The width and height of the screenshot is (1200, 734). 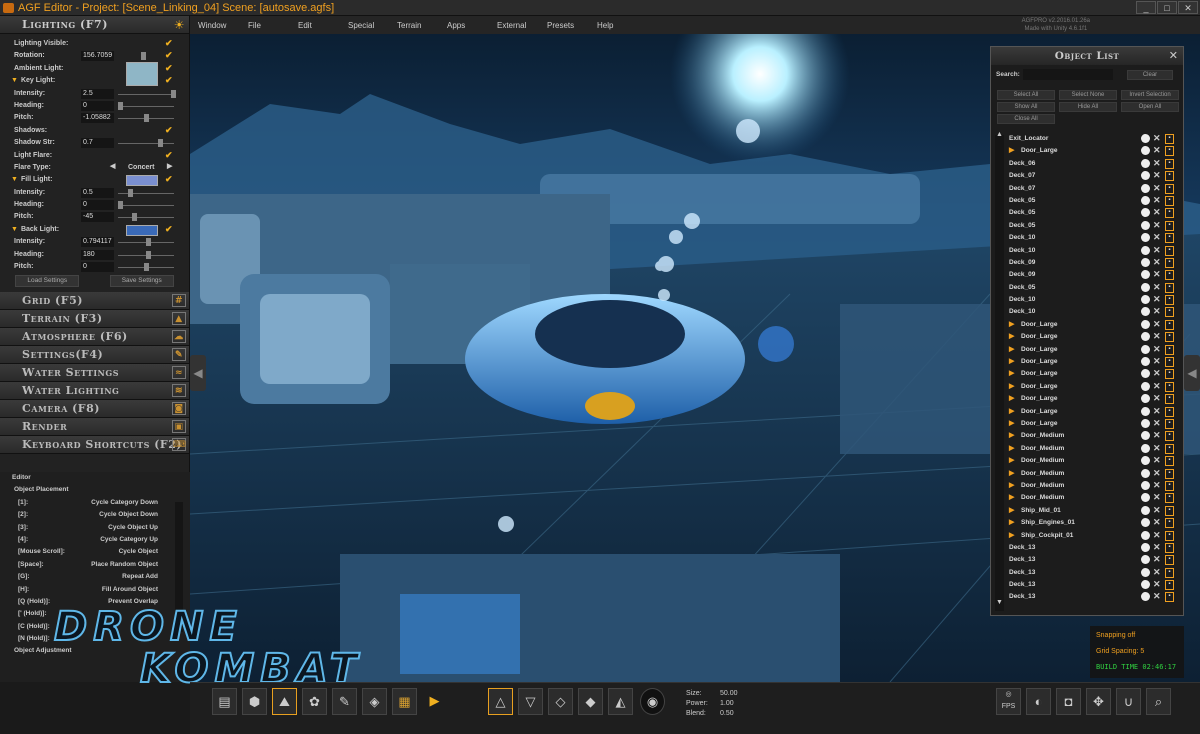 I want to click on flatten-terrain-icon: ◭, so click(x=620, y=701).